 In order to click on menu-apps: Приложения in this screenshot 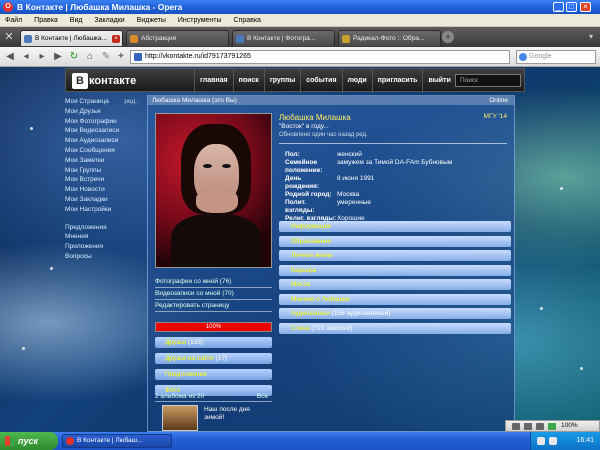, I will do `click(105, 247)`.